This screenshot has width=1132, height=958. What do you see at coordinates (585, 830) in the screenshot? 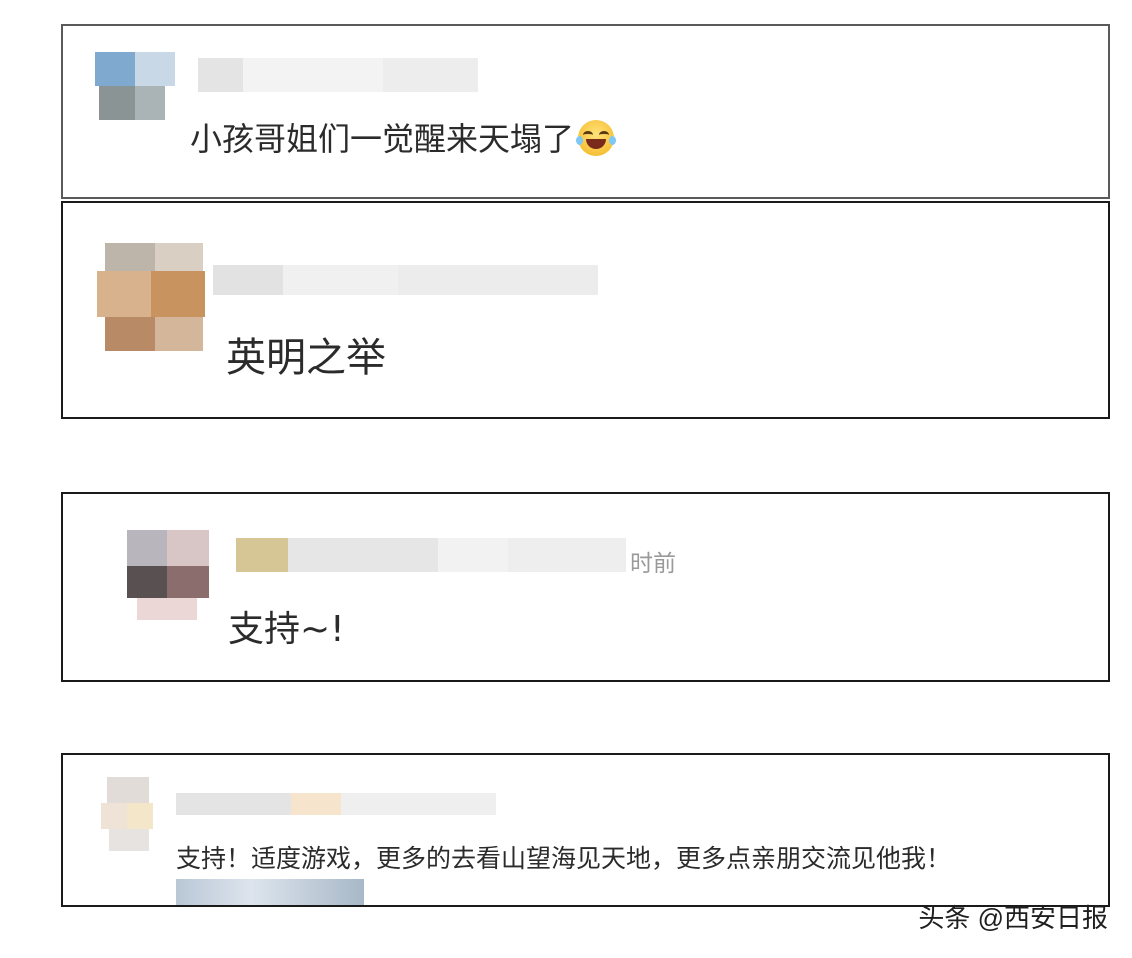
I see `comment-card: 支持！适度游戏，更多的去看山望海见天地，更多点亲朋交流见他我！` at bounding box center [585, 830].